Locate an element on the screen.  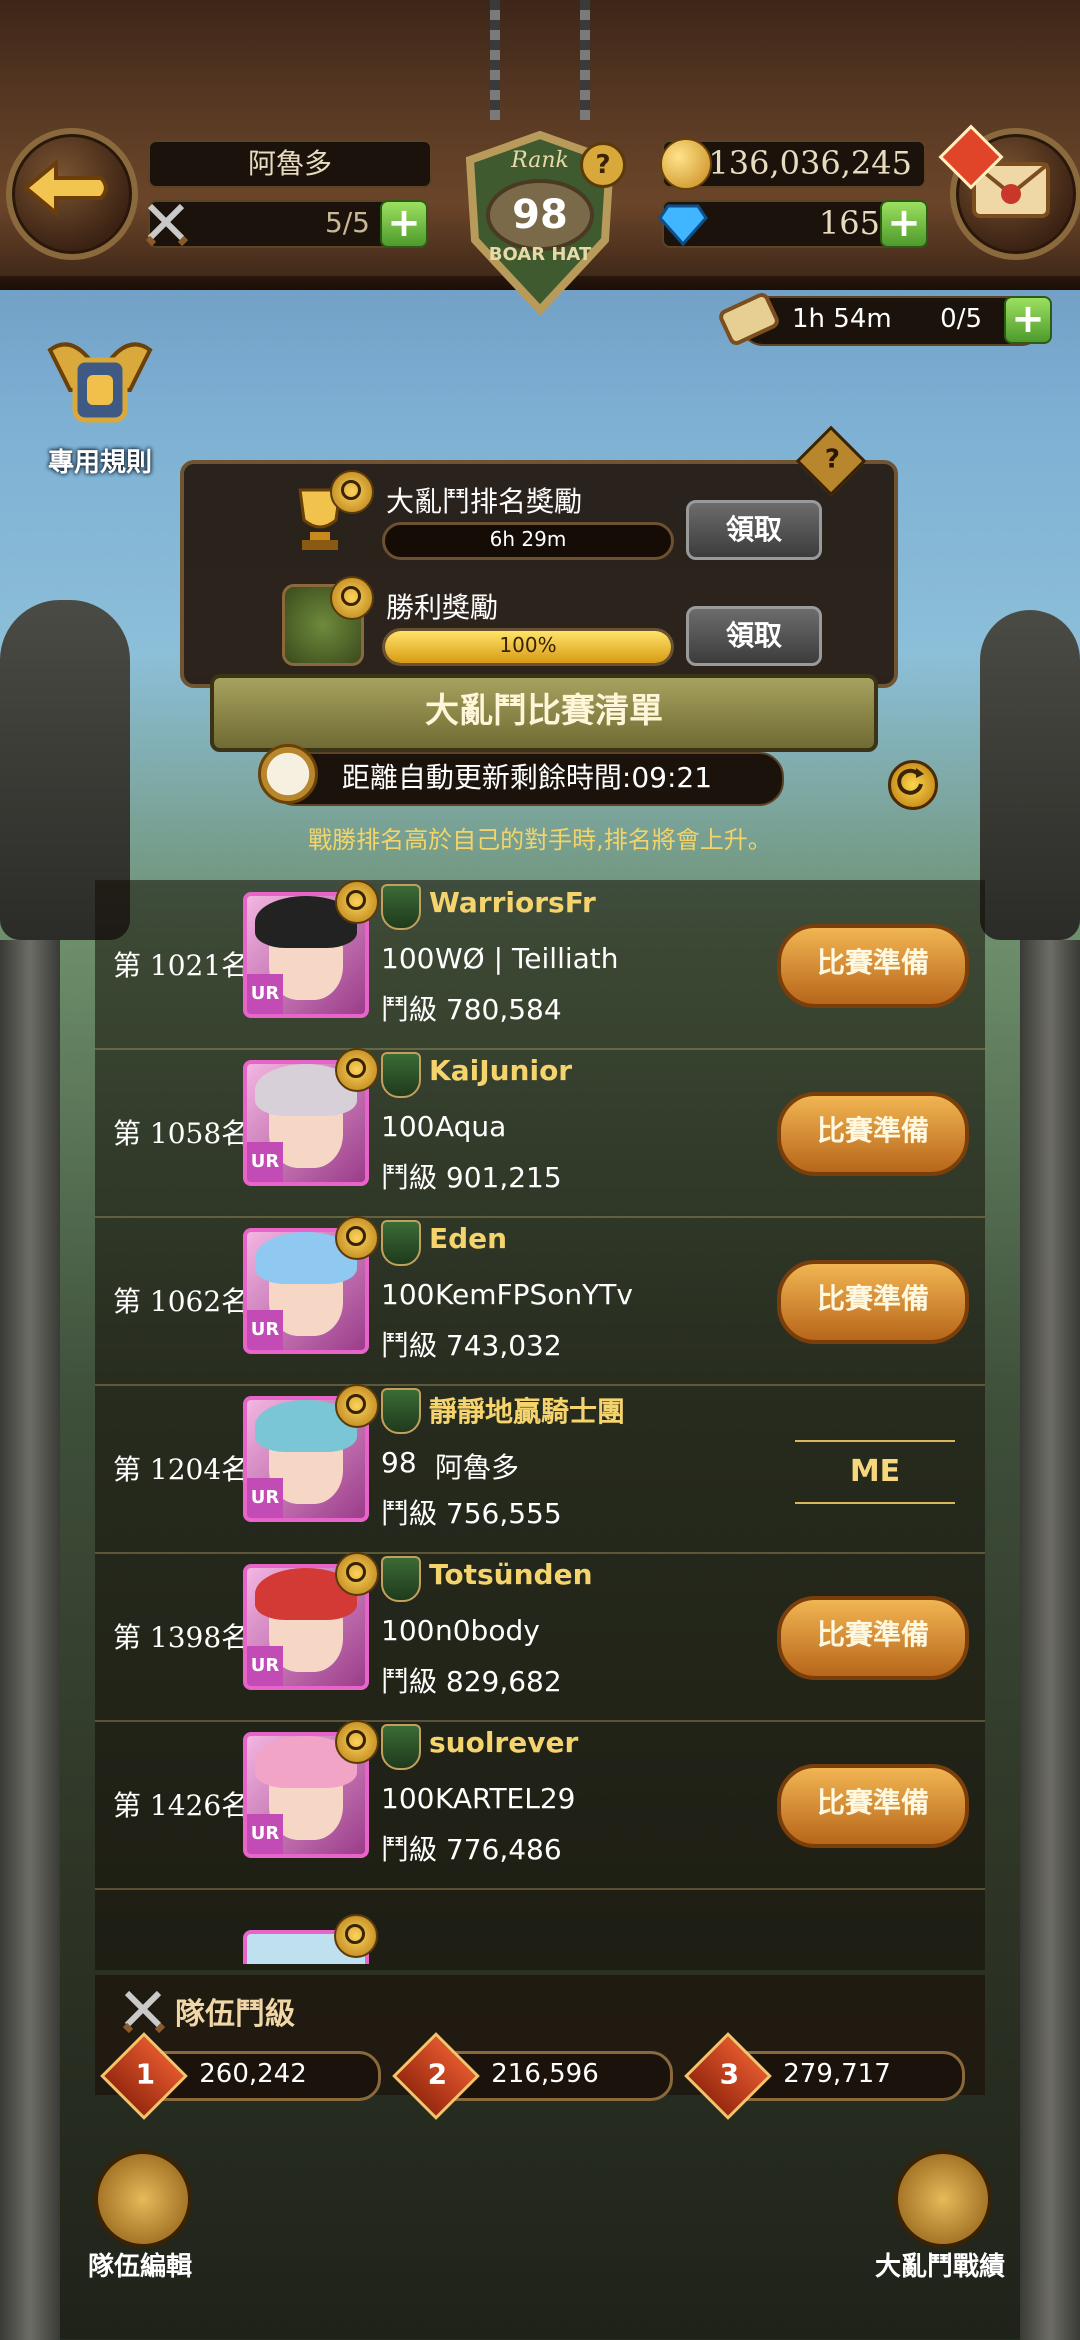
guild-name: Totsünden is located at coordinates (511, 1574).